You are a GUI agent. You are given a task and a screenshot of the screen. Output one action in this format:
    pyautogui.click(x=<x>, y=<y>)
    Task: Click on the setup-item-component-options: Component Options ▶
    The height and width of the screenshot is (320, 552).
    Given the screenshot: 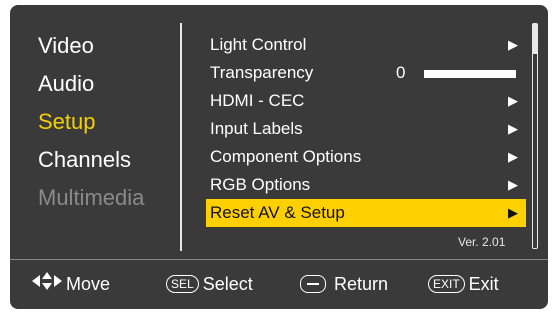 What is the action you would take?
    pyautogui.click(x=366, y=157)
    